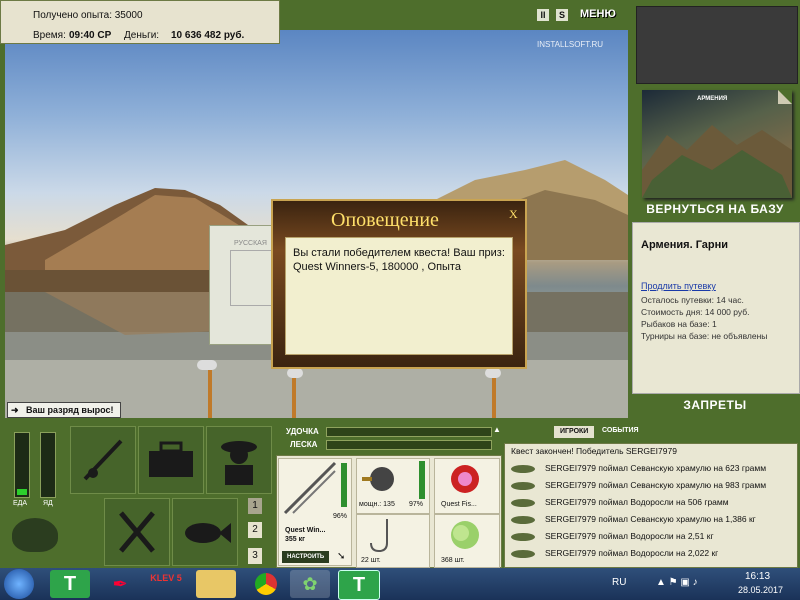 The width and height of the screenshot is (800, 600). Describe the element at coordinates (629, 536) in the screenshot. I see `log-entry-text: SERGEI7979 поймал Водоросли на 2,51 кг` at that location.